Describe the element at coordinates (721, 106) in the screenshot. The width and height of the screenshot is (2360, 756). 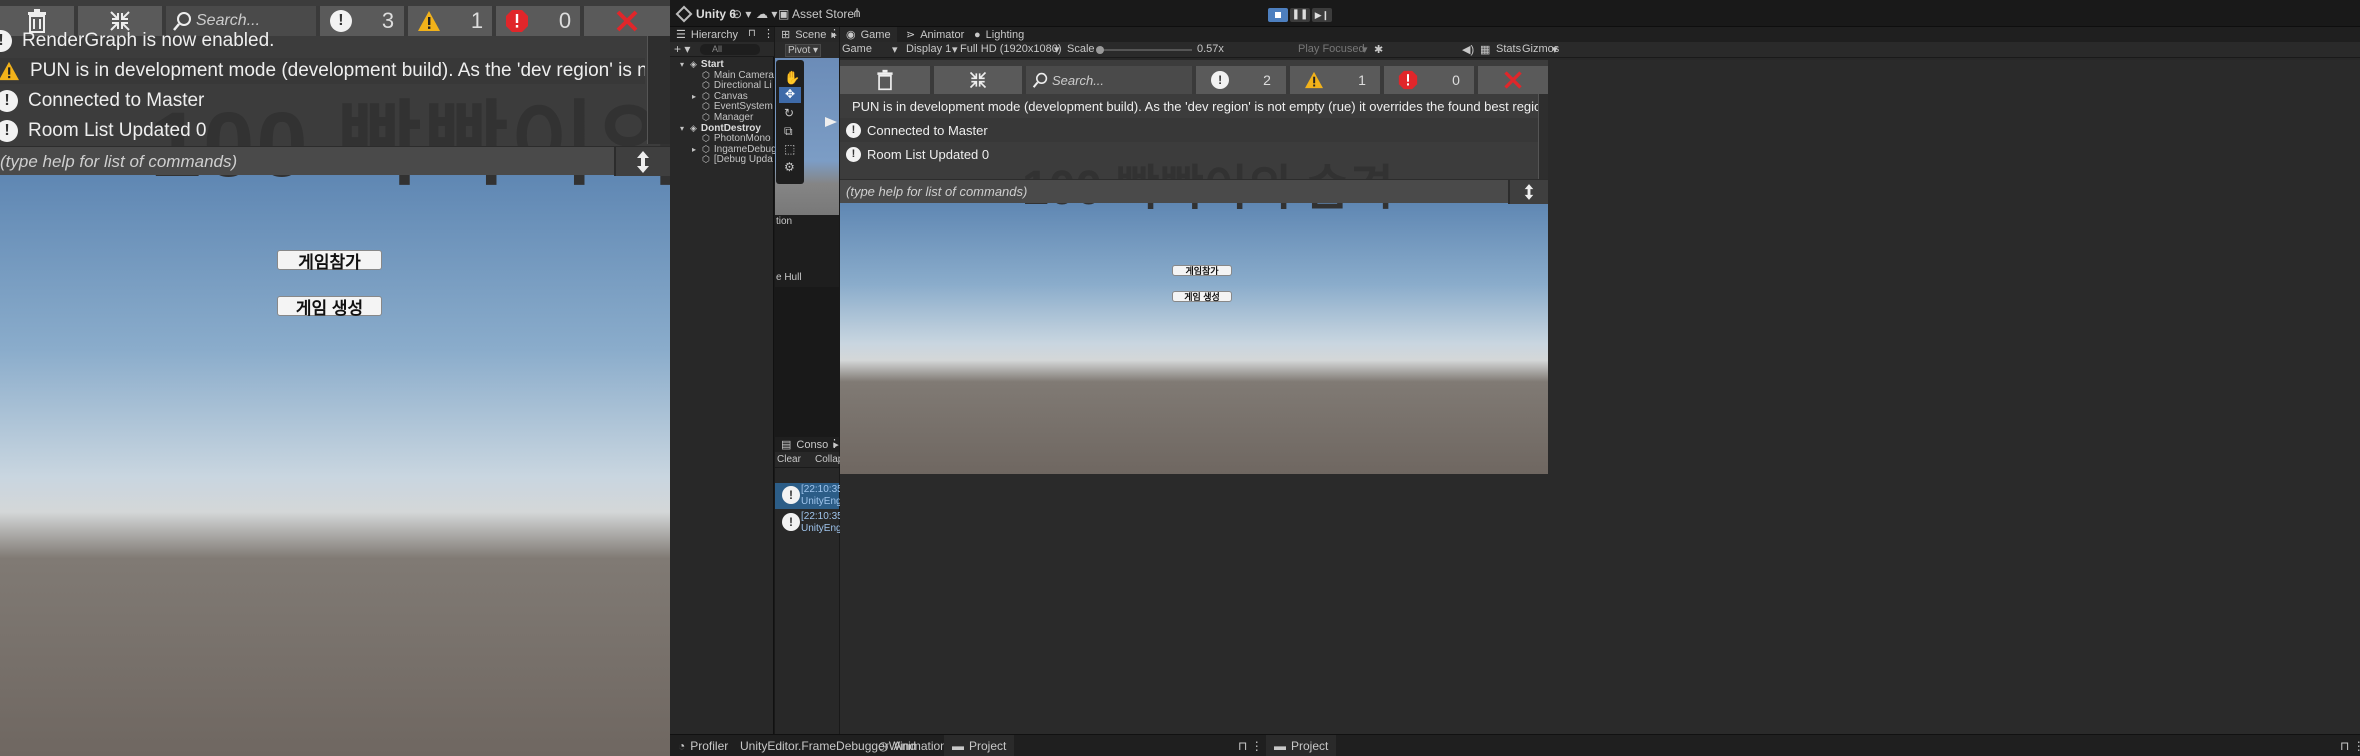
I see `hierarchy-item: ⬡ EventSystem` at that location.